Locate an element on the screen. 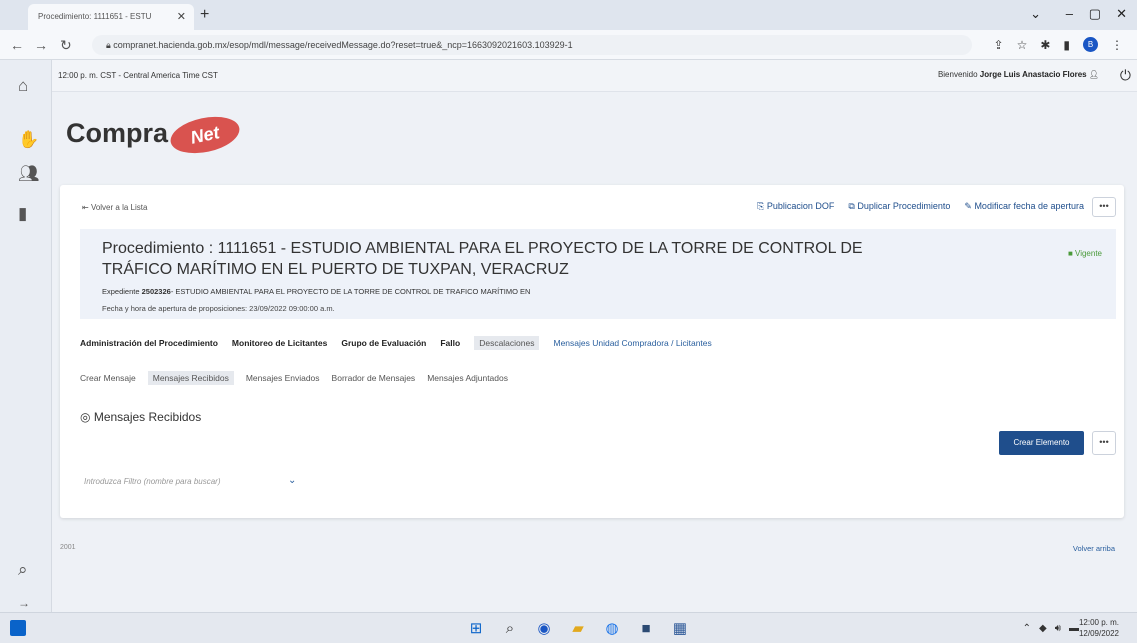 The image size is (1137, 643). minimize-icon: – is located at coordinates (1069, 13).